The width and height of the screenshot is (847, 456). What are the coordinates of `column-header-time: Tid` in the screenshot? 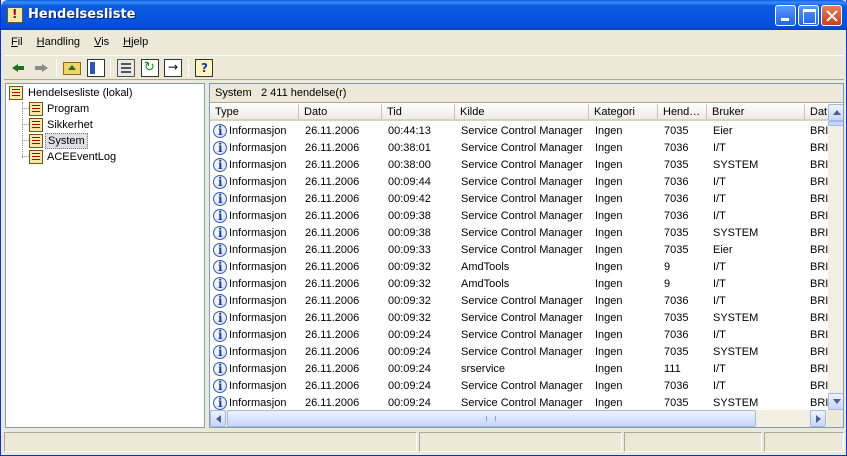 It's located at (418, 111).